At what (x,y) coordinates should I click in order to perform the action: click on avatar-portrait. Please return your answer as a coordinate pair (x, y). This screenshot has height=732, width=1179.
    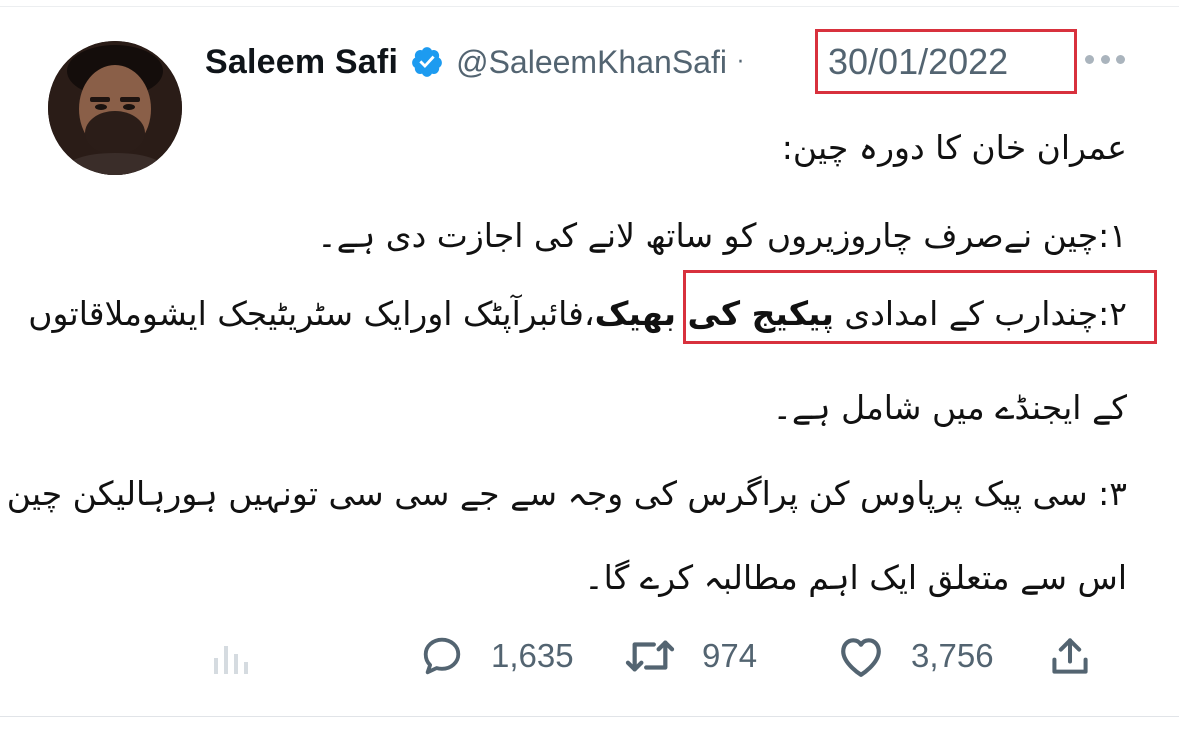
    Looking at the image, I should click on (115, 108).